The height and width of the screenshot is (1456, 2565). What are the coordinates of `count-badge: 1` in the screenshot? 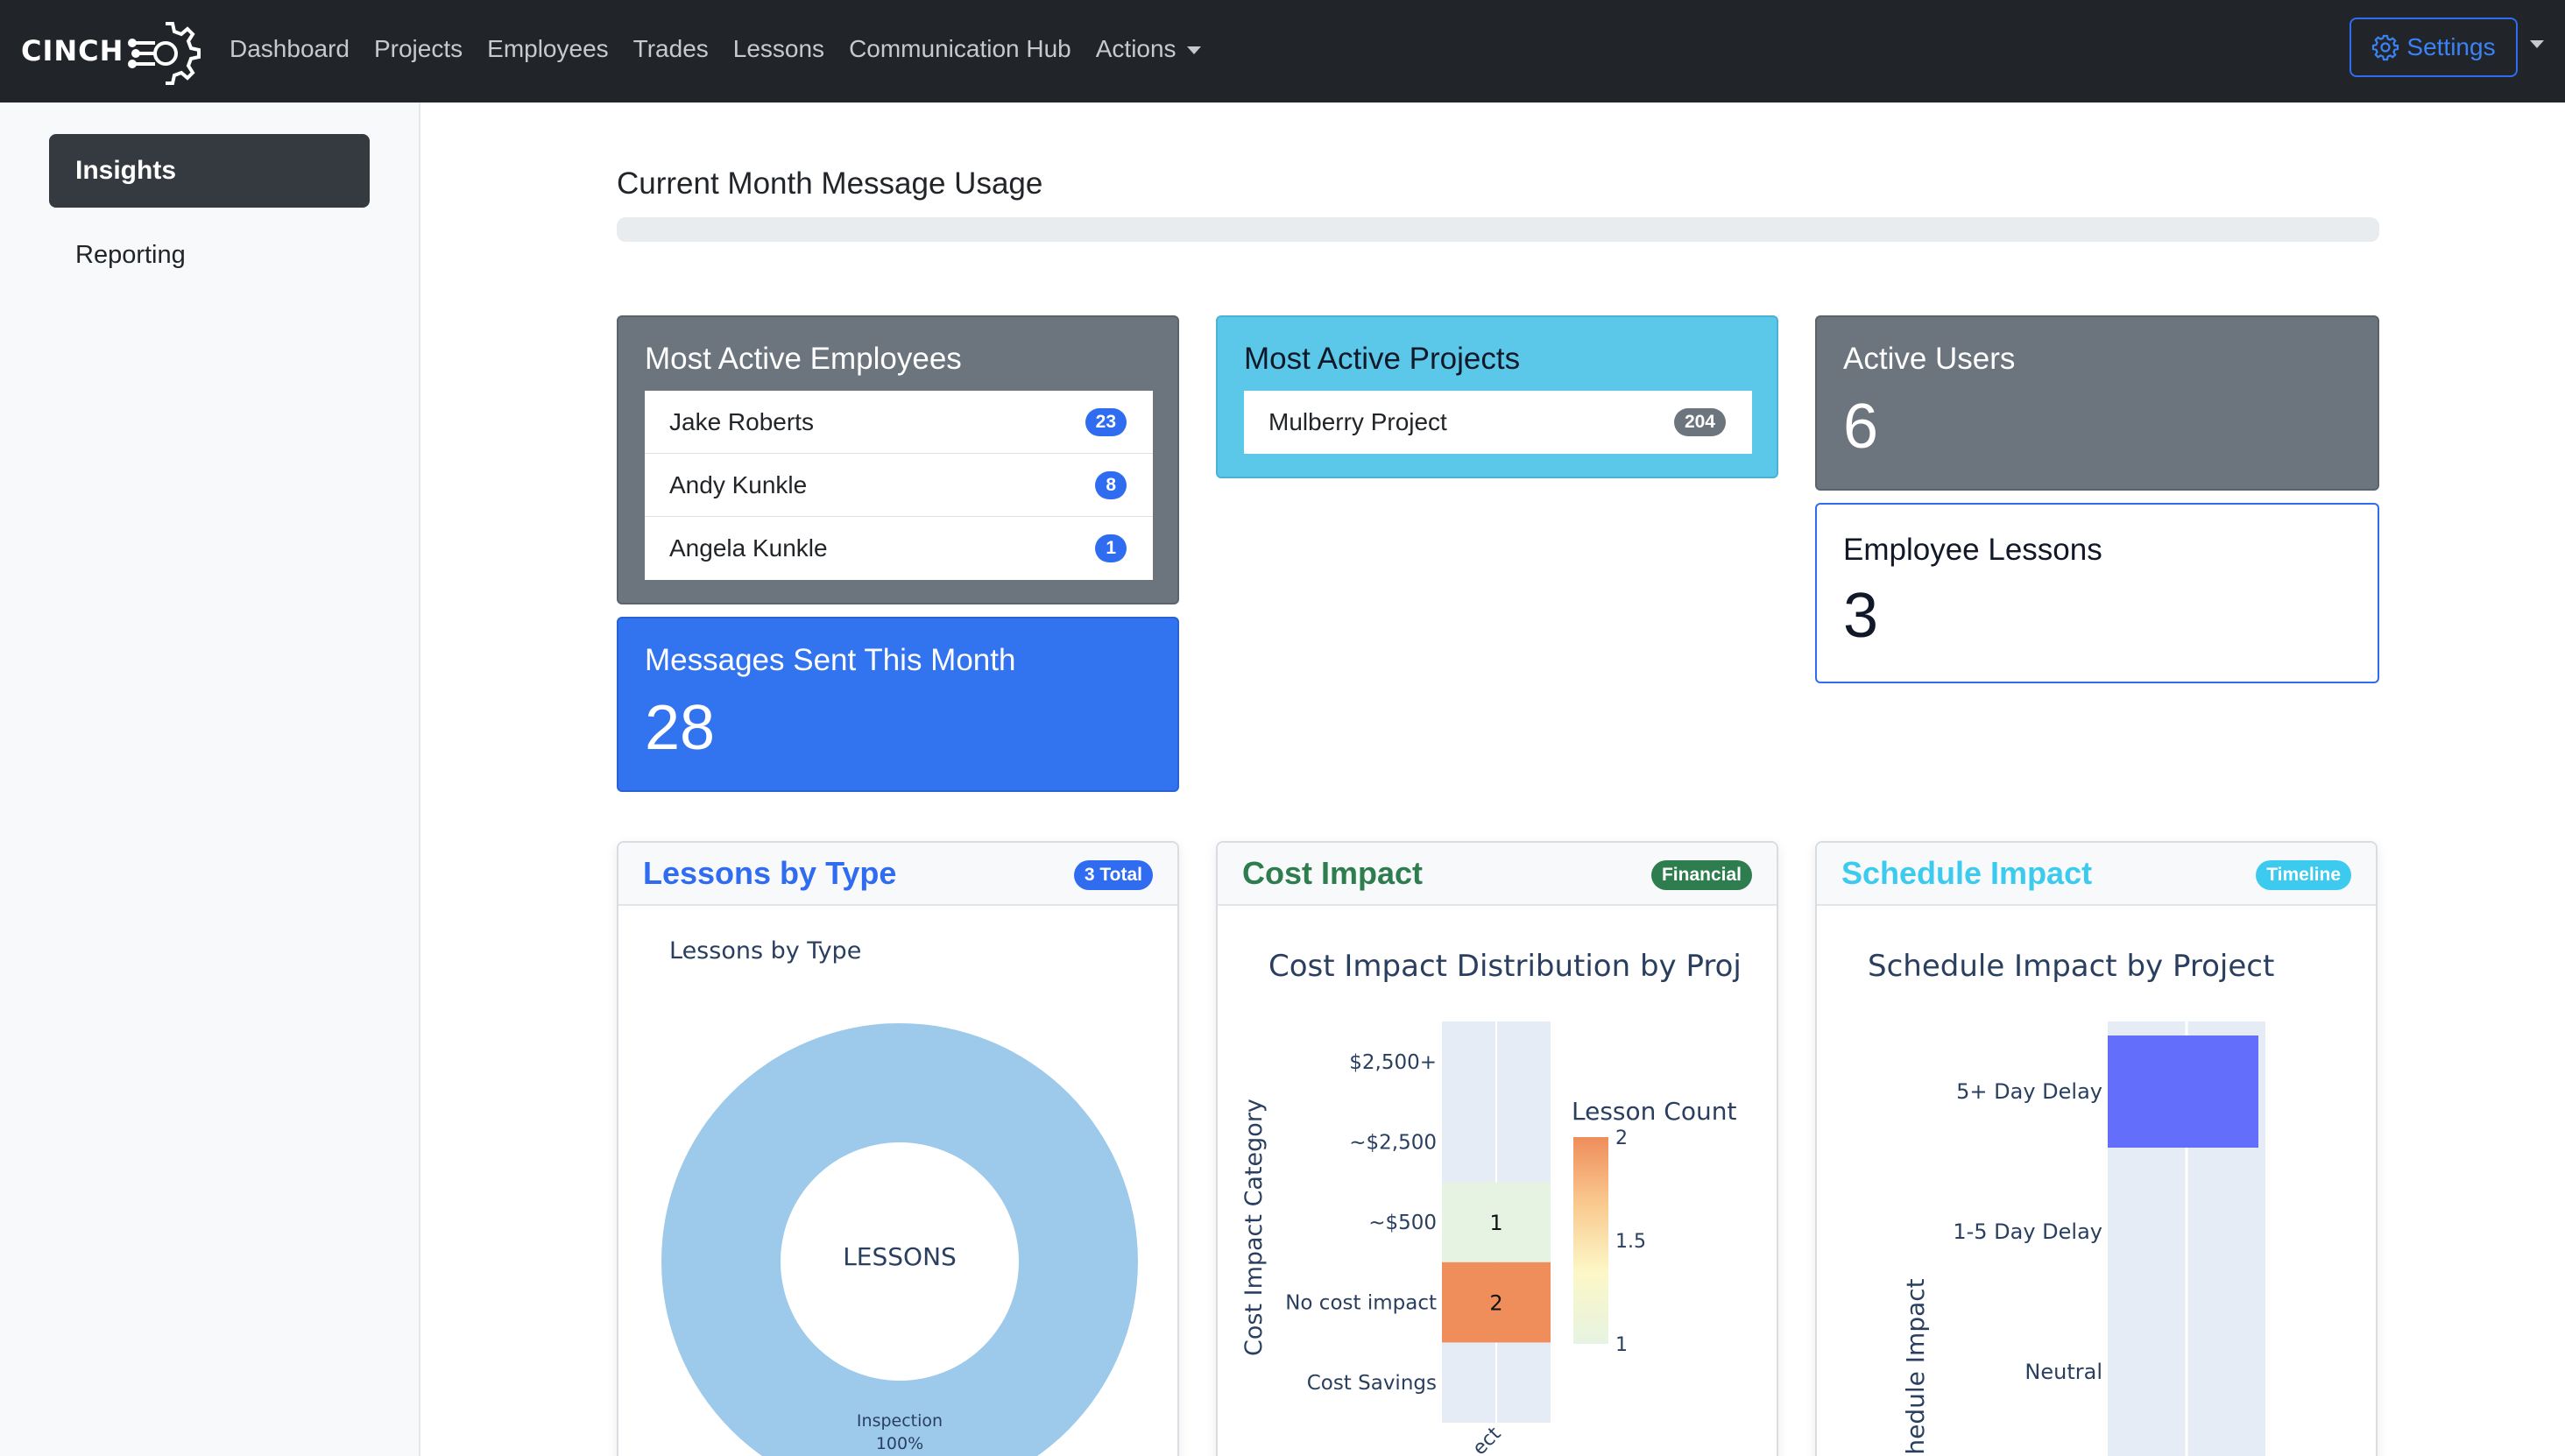 It's located at (1111, 548).